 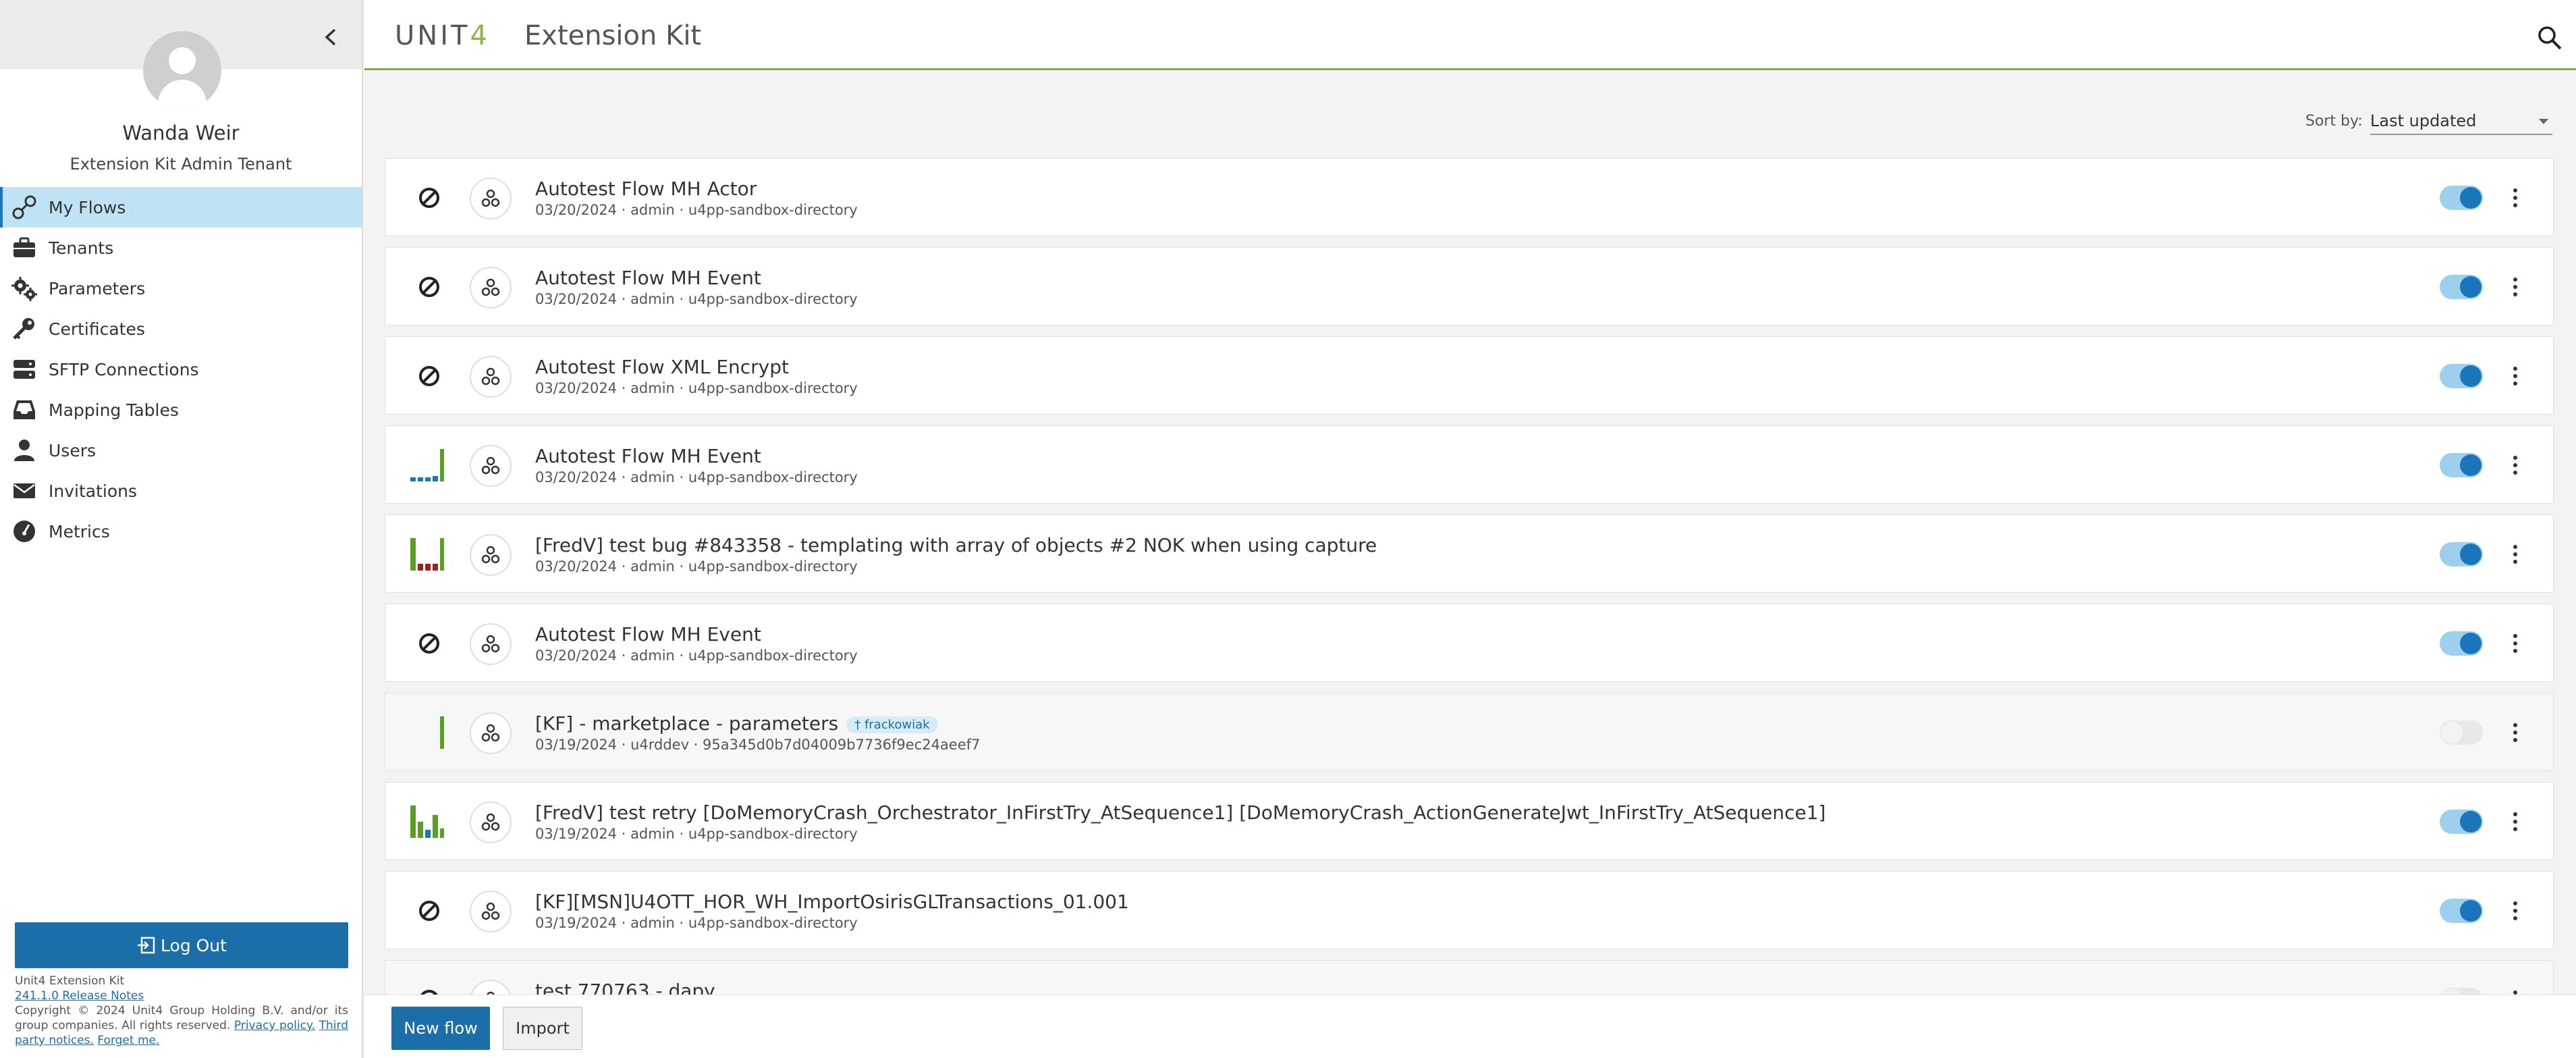 I want to click on sidebar-item-label: Invitations, so click(x=93, y=491).